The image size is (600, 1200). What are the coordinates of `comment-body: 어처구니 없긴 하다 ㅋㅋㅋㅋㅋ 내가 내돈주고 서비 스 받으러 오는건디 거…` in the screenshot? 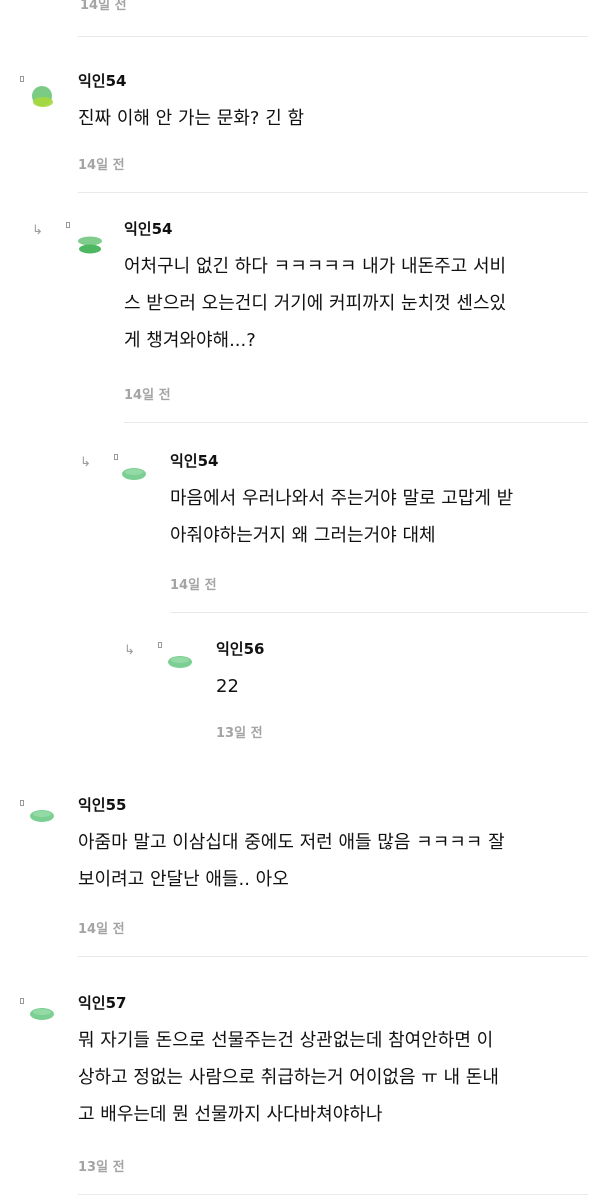 It's located at (315, 303).